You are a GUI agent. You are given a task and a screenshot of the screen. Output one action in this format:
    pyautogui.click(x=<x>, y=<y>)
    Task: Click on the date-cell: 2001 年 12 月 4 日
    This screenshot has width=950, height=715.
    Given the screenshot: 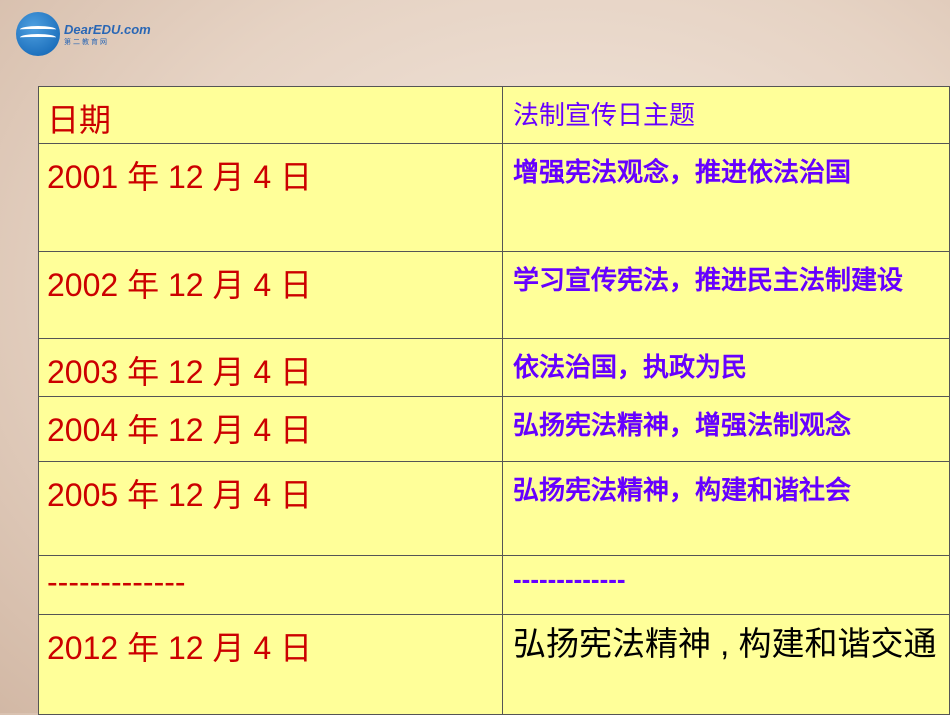 What is the action you would take?
    pyautogui.click(x=270, y=197)
    